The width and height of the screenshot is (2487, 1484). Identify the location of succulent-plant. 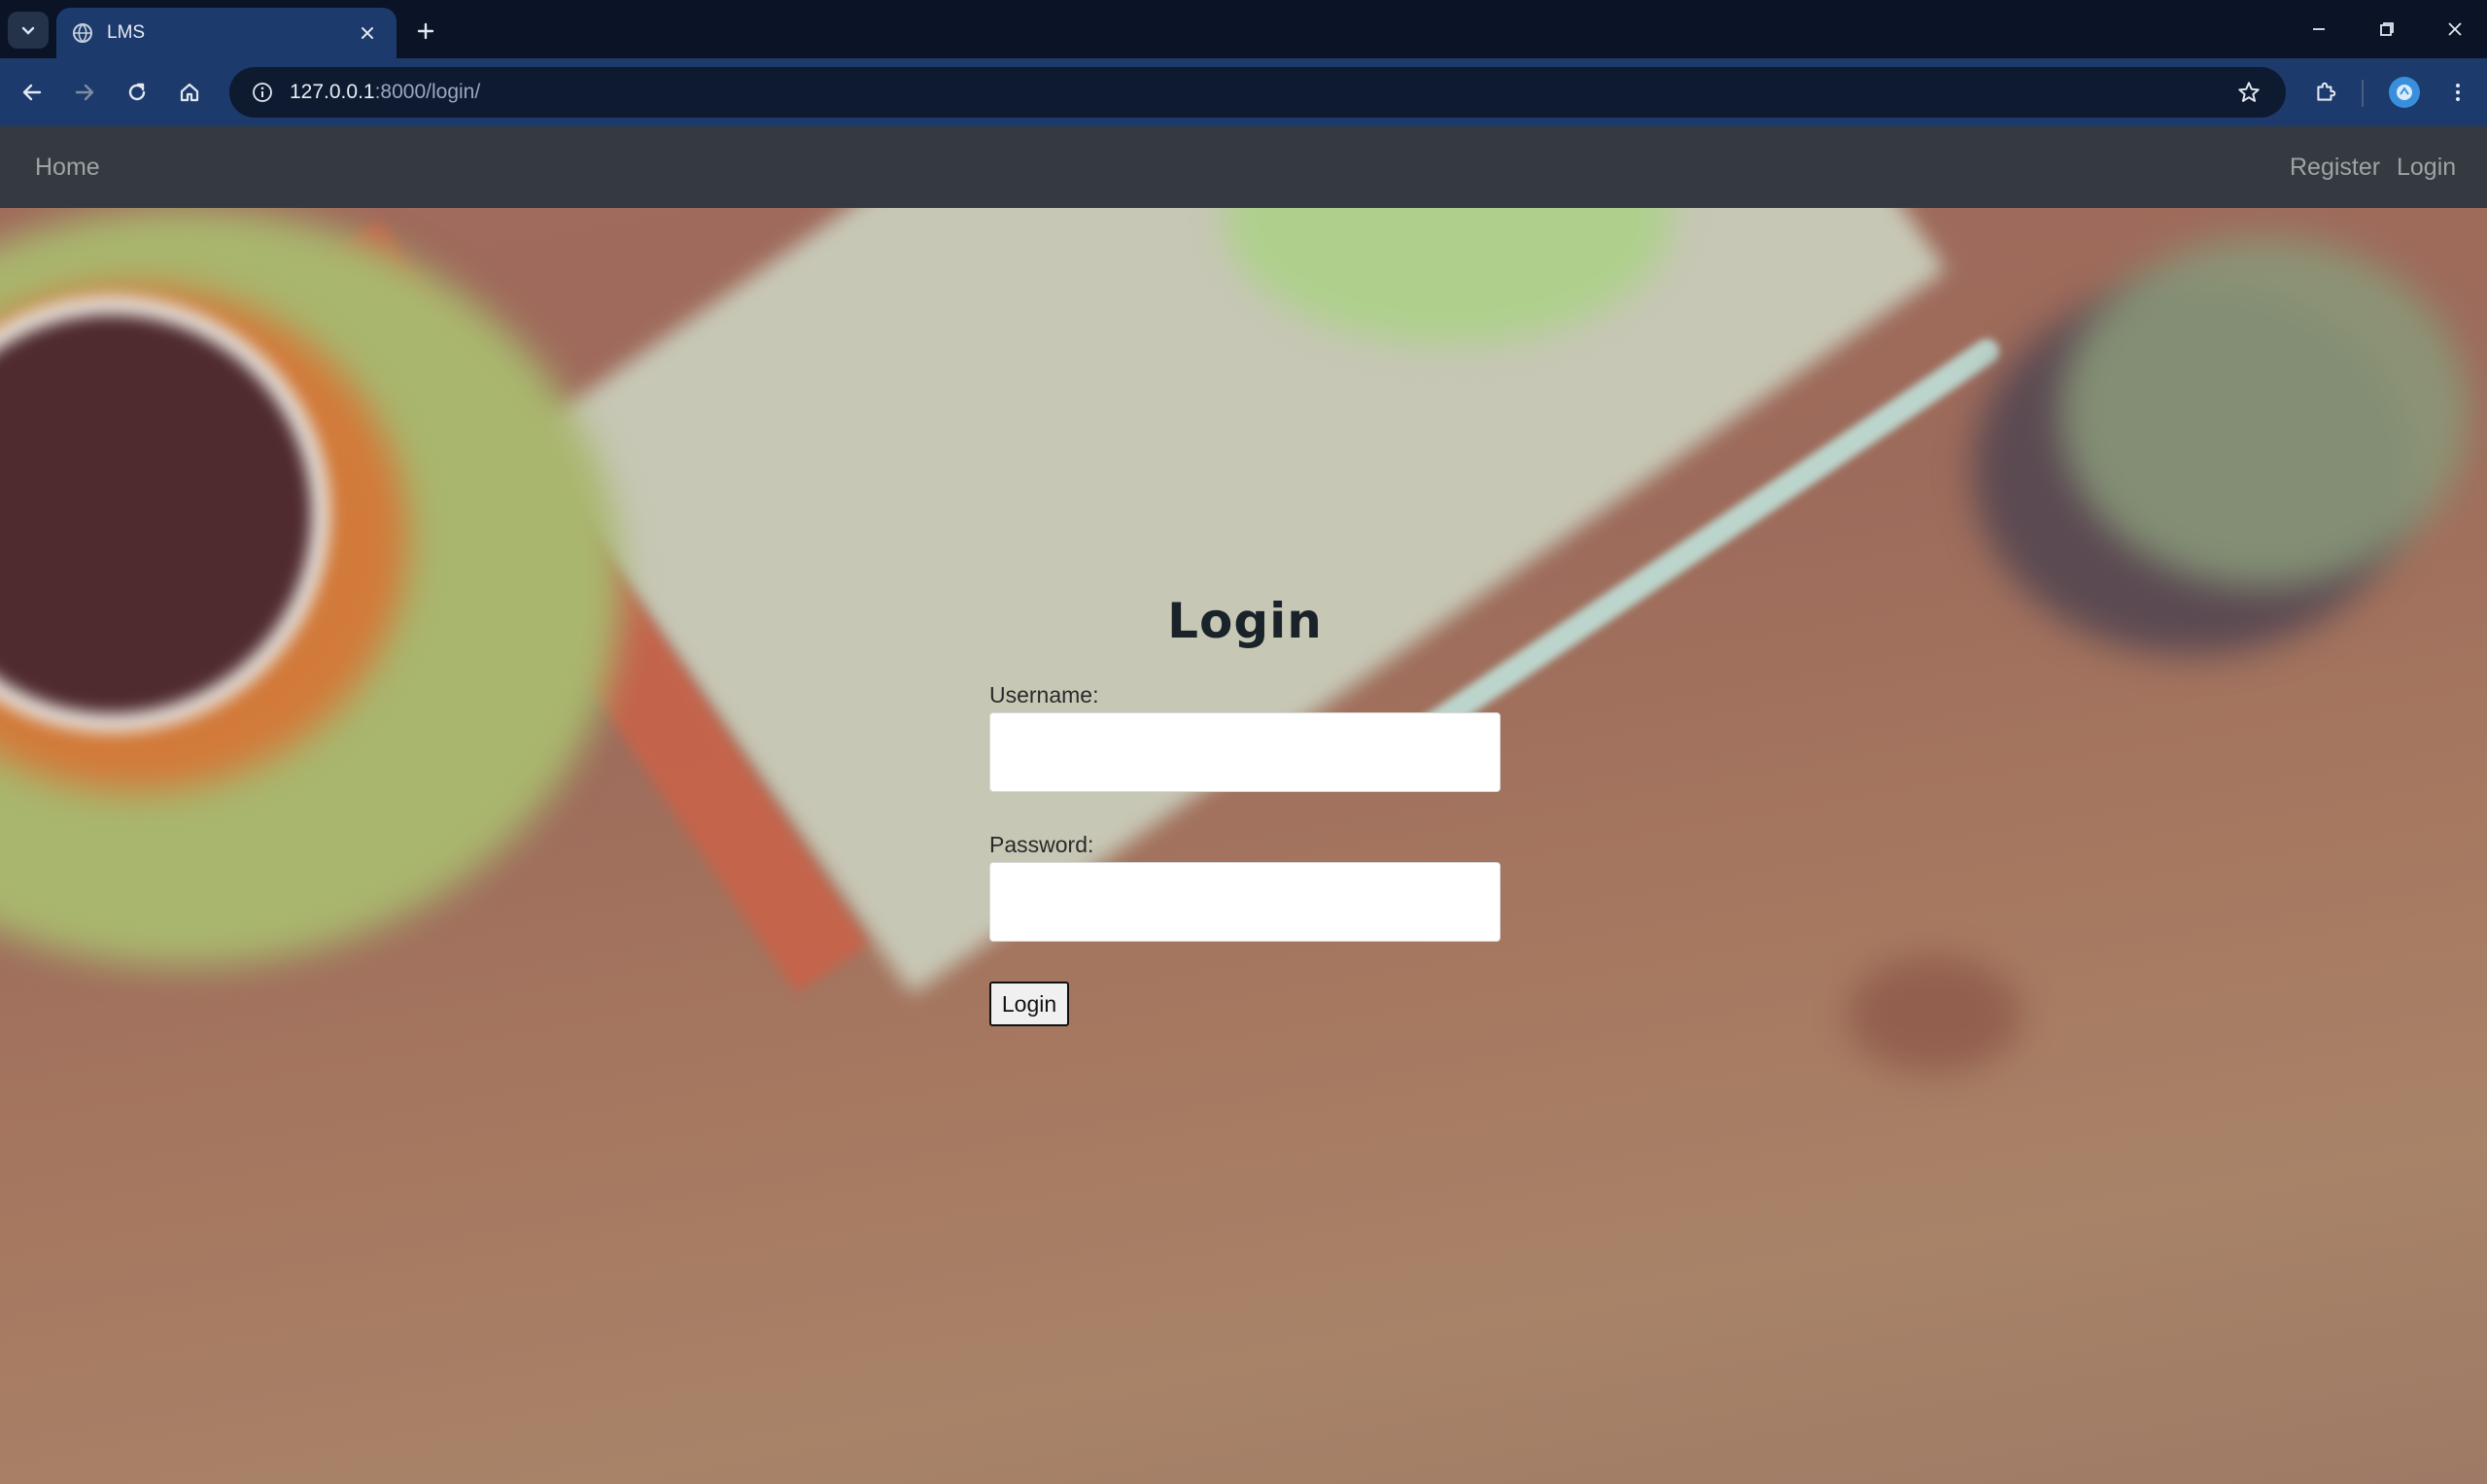
(2264, 412).